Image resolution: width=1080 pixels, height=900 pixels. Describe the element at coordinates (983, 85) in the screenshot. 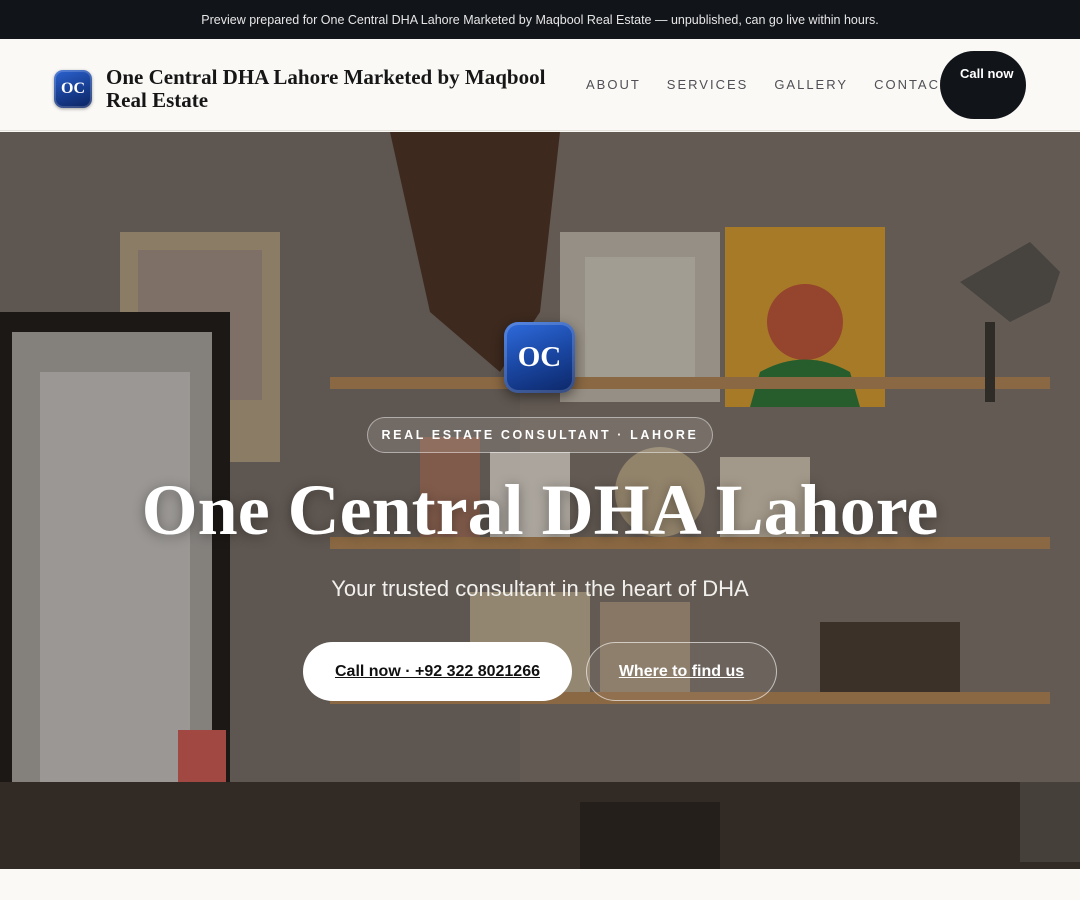

I see `call-now-button: Call now` at that location.